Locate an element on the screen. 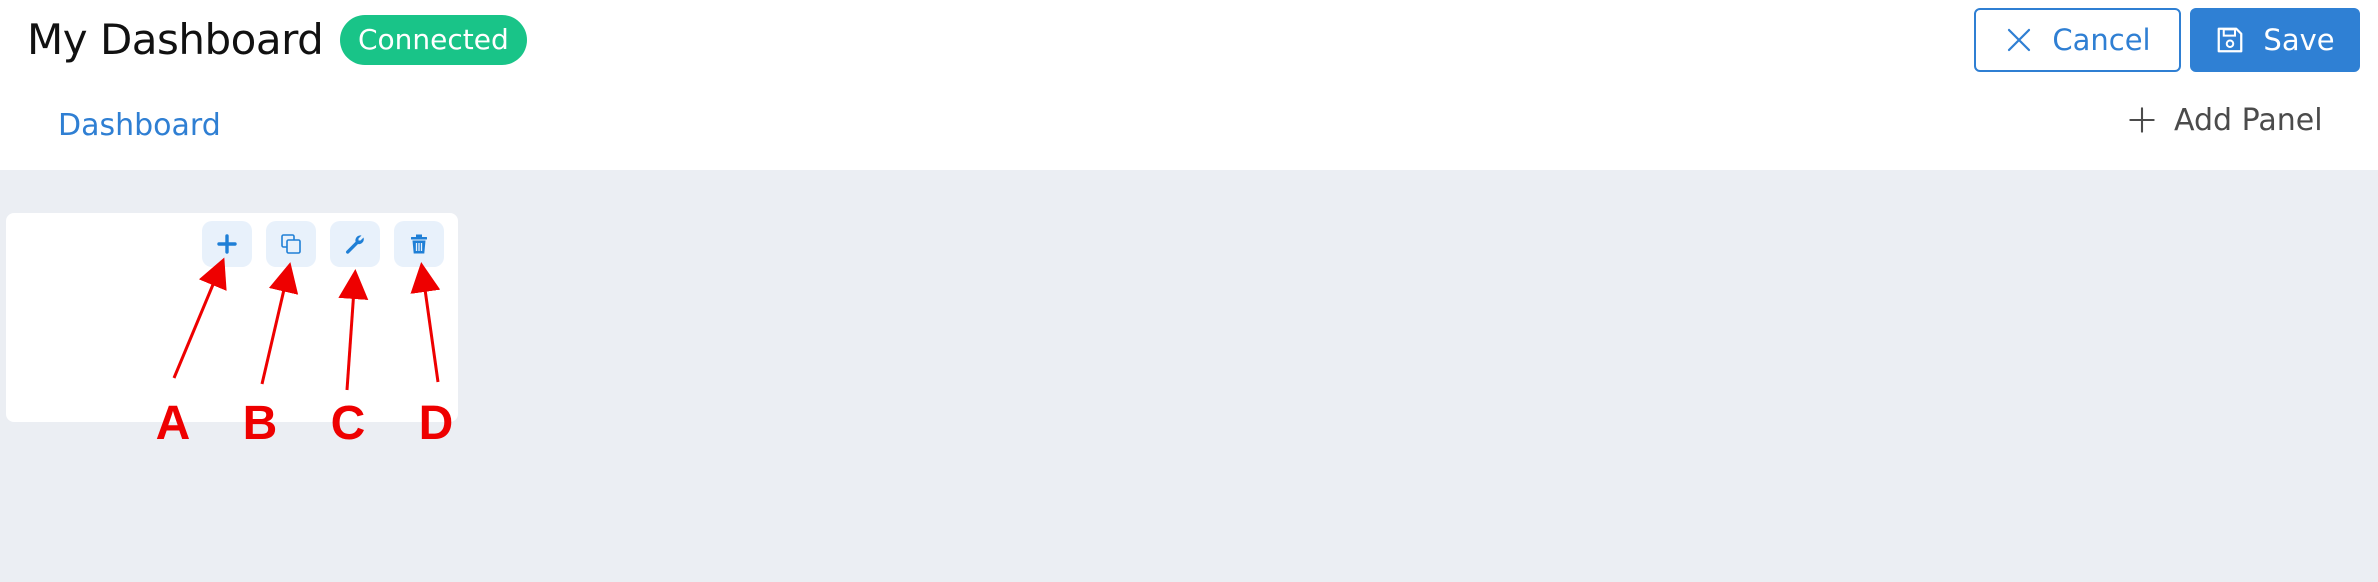 The height and width of the screenshot is (582, 2378). status-badge: Connected is located at coordinates (433, 40).